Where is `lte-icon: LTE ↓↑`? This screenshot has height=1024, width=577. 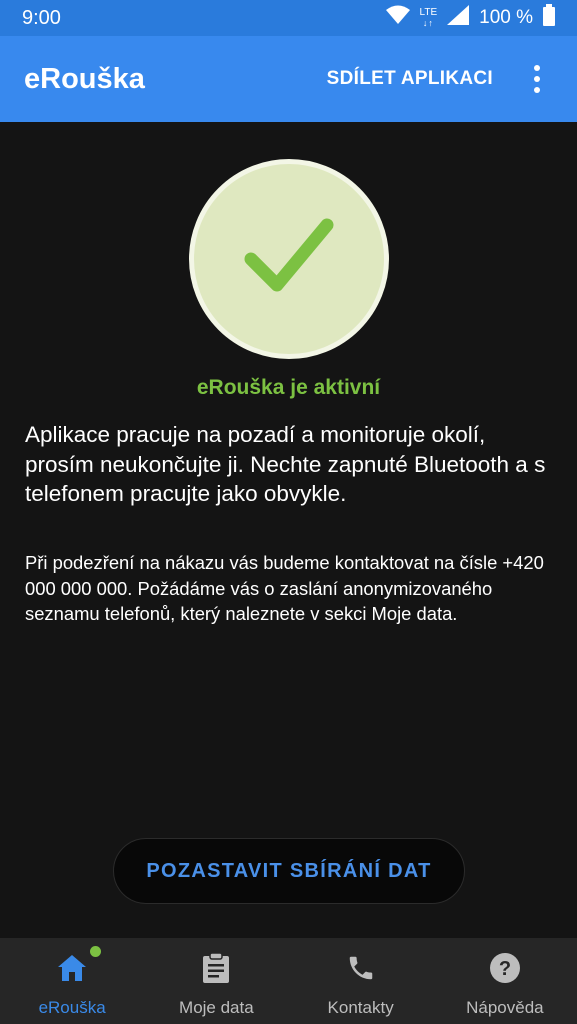 lte-icon: LTE ↓↑ is located at coordinates (428, 18).